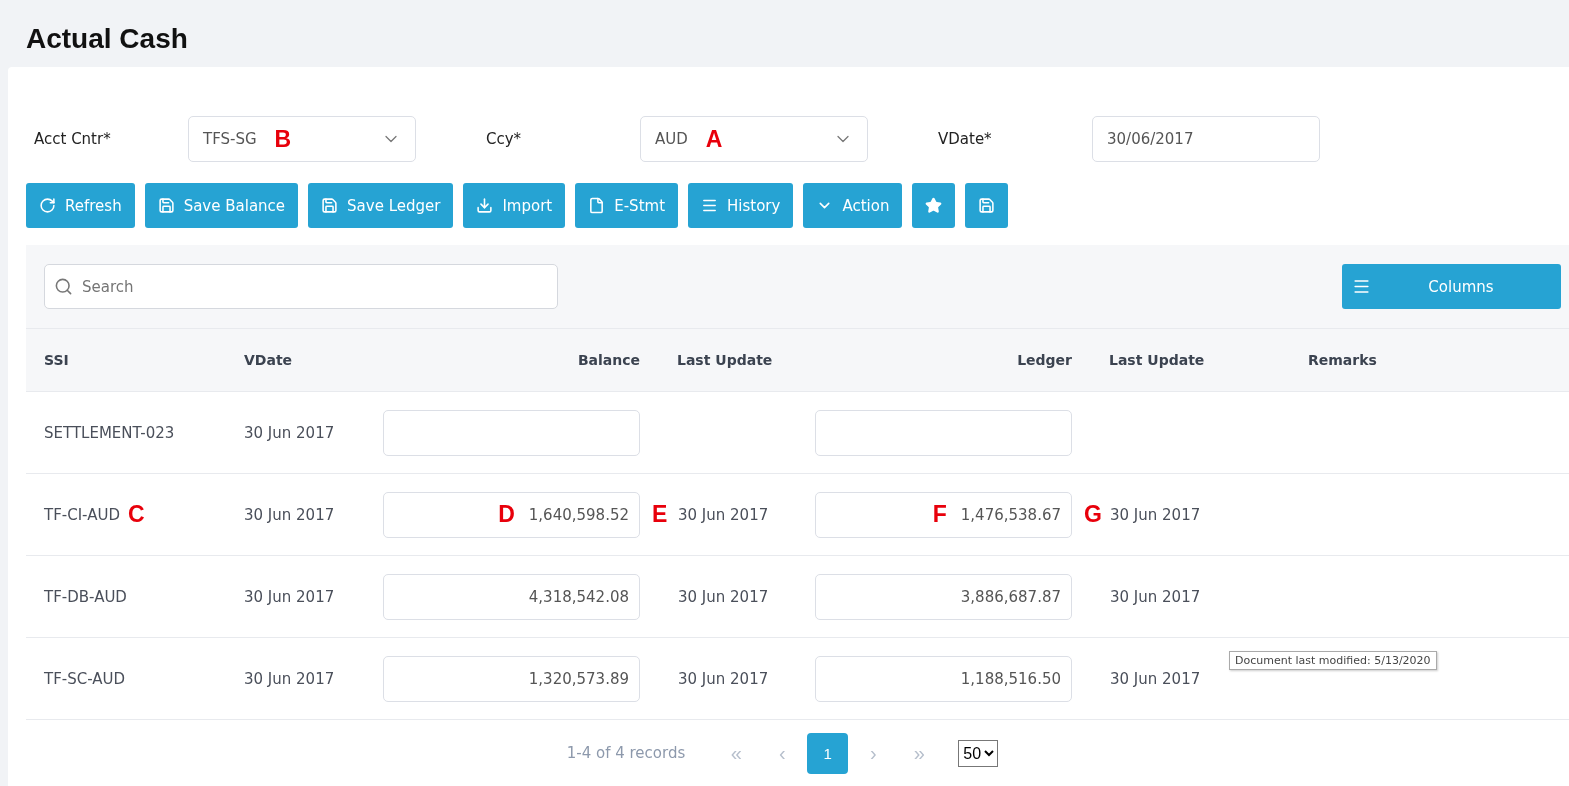 Image resolution: width=1569 pixels, height=786 pixels. Describe the element at coordinates (1333, 660) in the screenshot. I see `tooltip: Document last modified: 5/13/2020` at that location.